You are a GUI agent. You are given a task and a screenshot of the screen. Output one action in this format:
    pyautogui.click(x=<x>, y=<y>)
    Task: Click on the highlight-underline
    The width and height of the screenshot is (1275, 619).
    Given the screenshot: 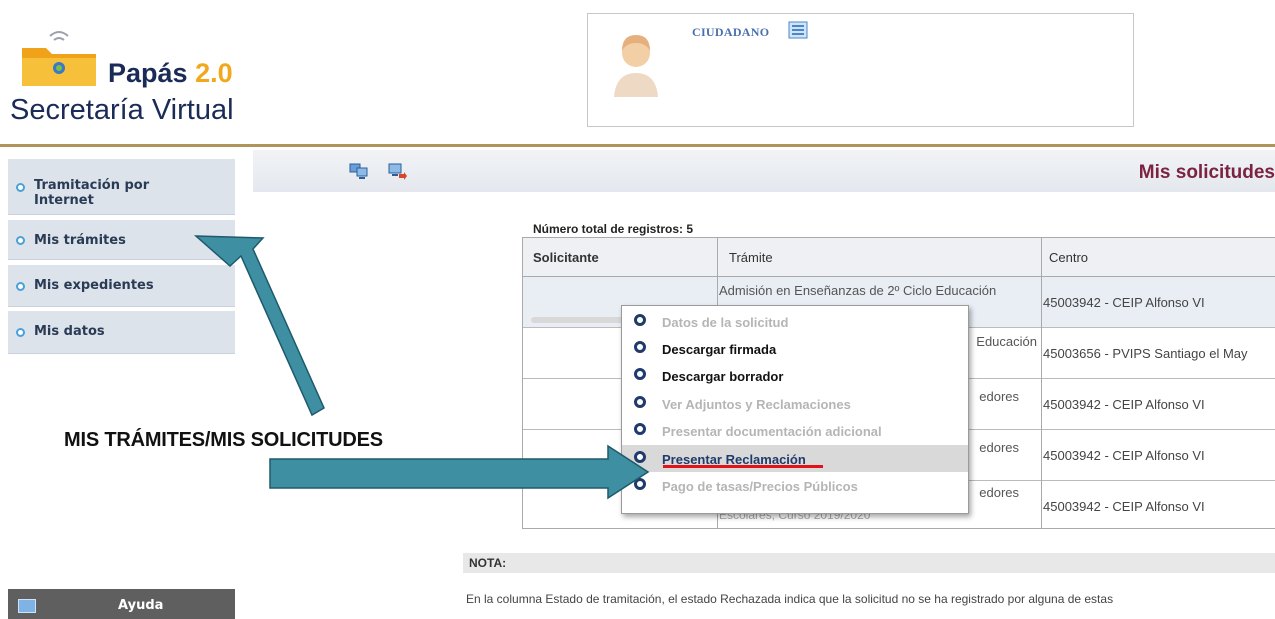 What is the action you would take?
    pyautogui.click(x=743, y=466)
    